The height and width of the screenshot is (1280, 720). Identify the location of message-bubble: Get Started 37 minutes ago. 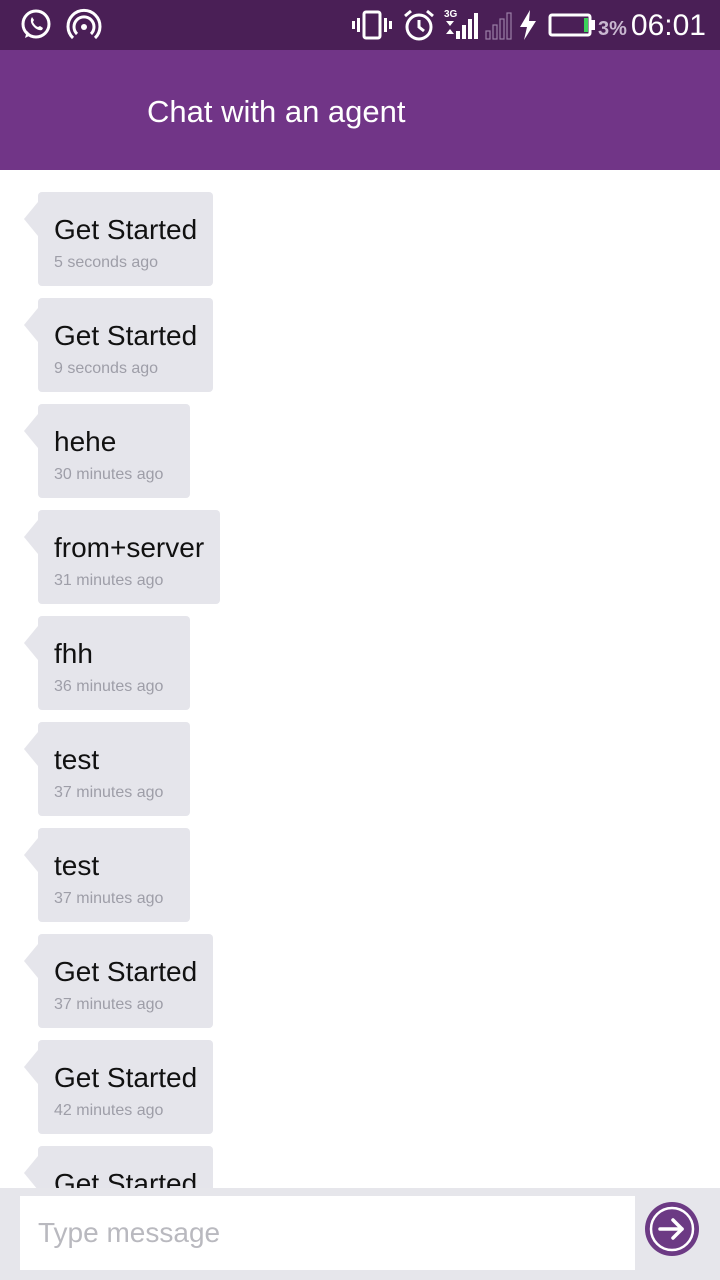
(118, 981).